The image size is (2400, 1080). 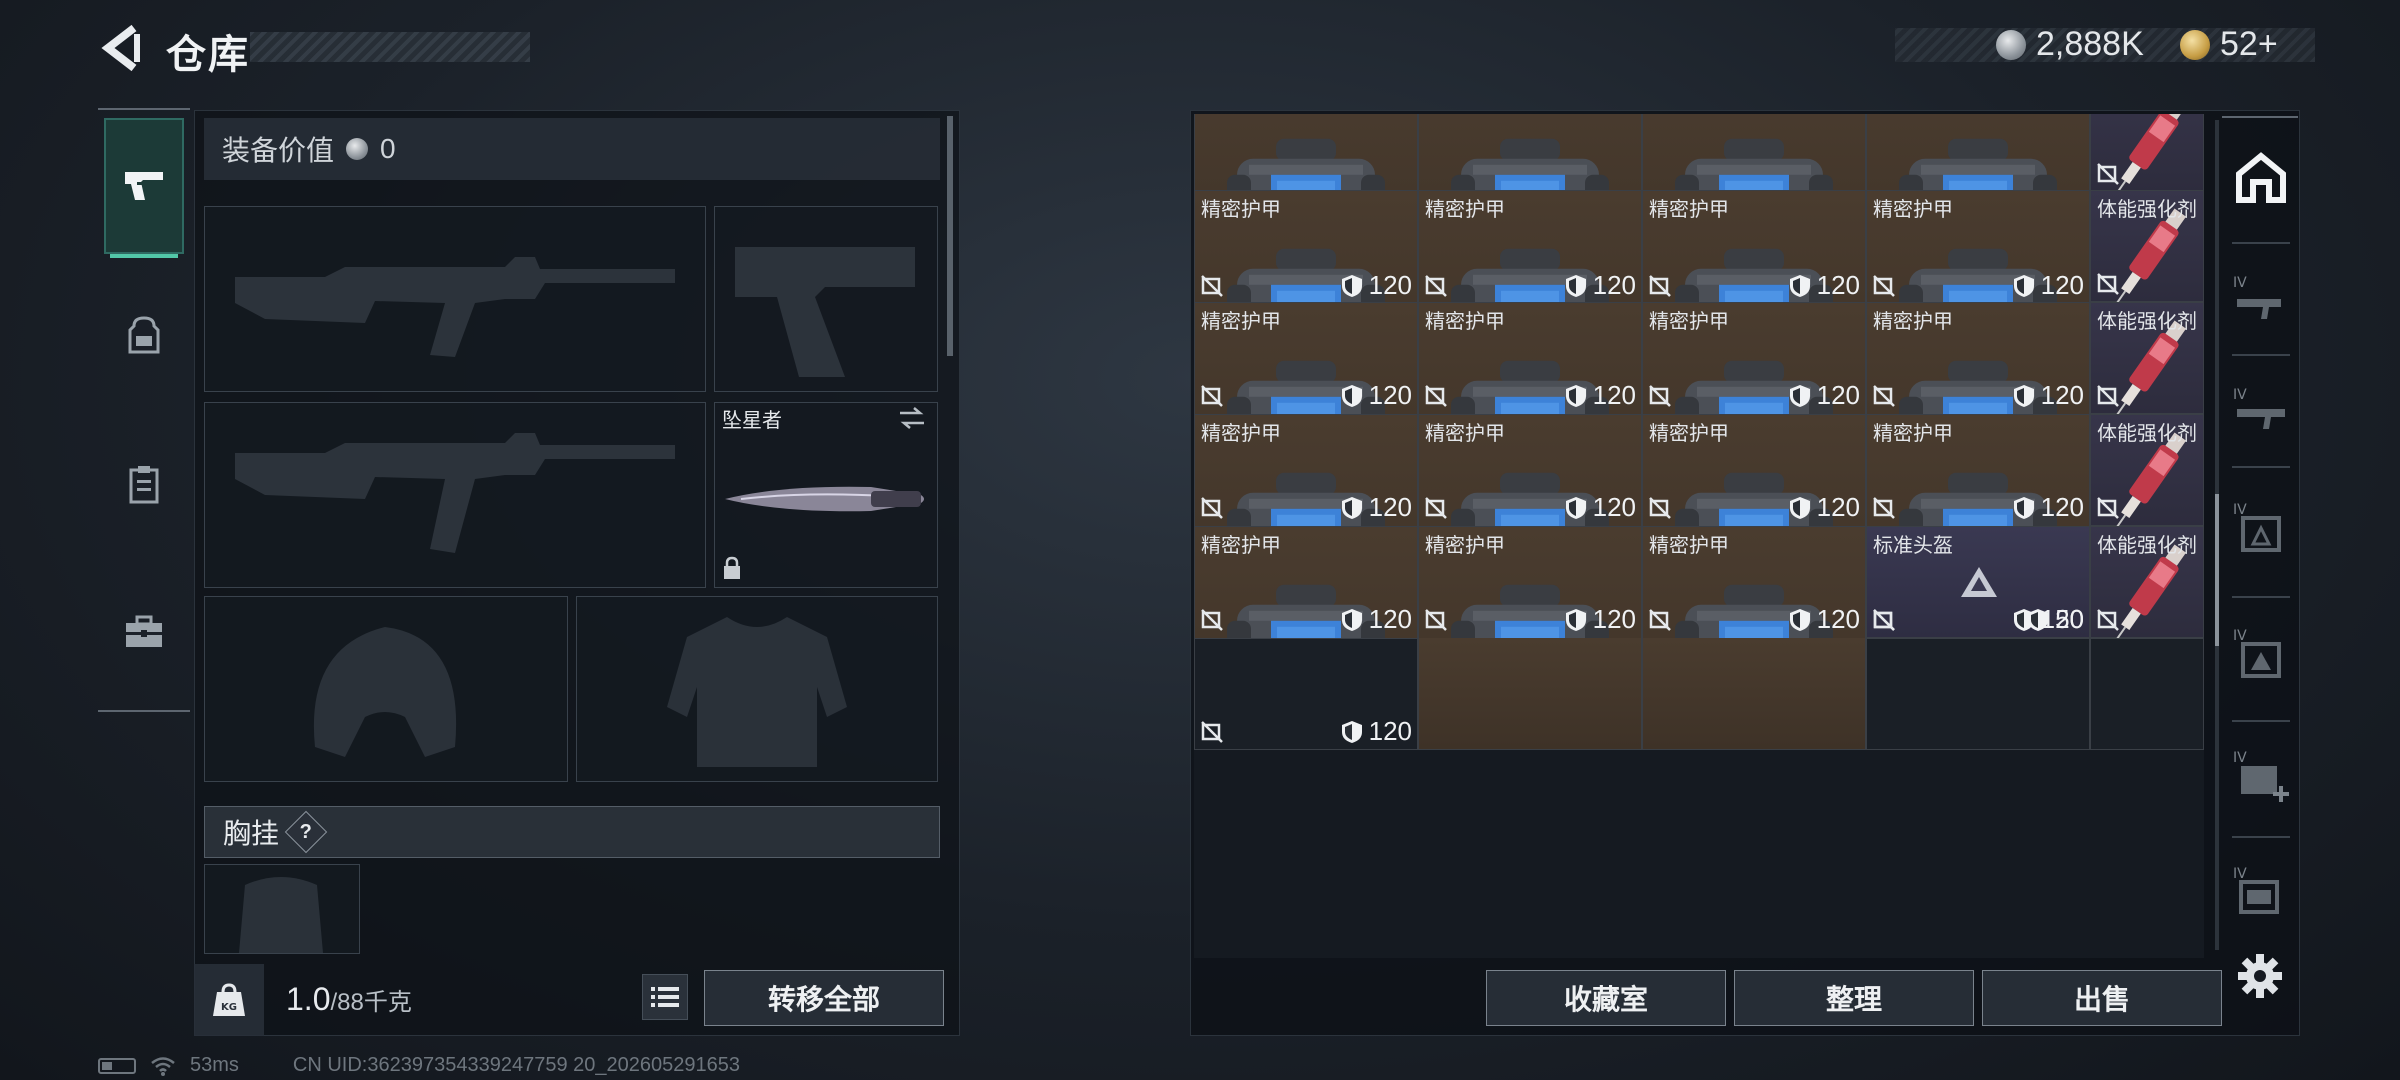 I want to click on briefcase-icon, so click(x=144, y=631).